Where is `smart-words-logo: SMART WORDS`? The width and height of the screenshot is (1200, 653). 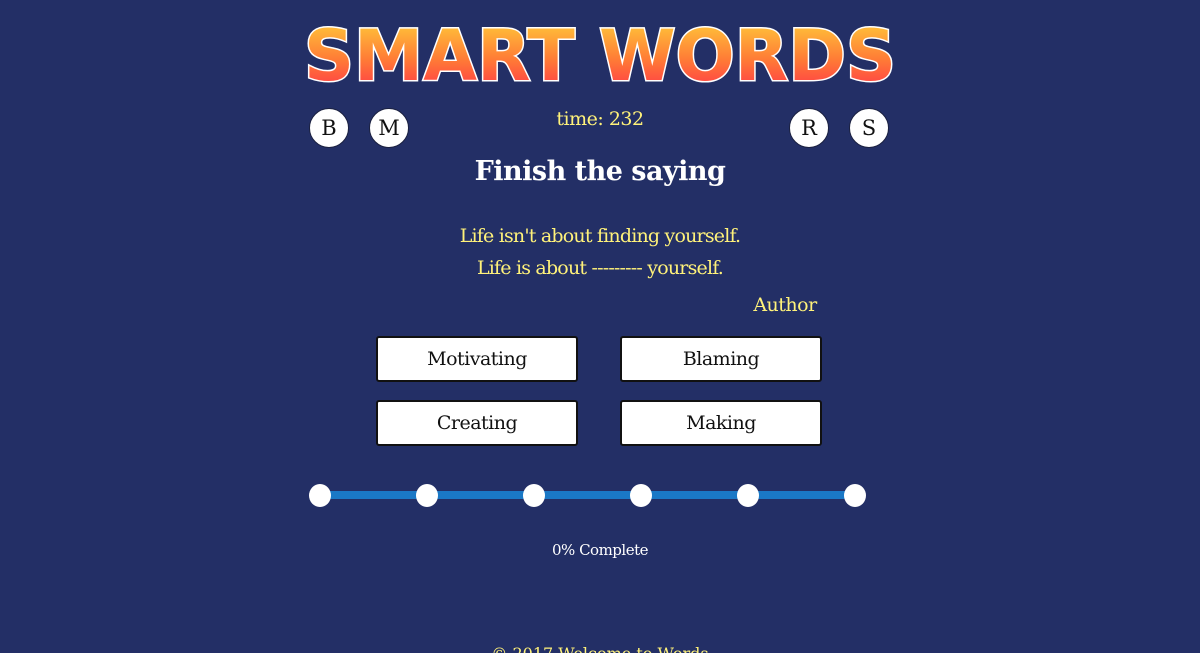 smart-words-logo: SMART WORDS is located at coordinates (600, 52).